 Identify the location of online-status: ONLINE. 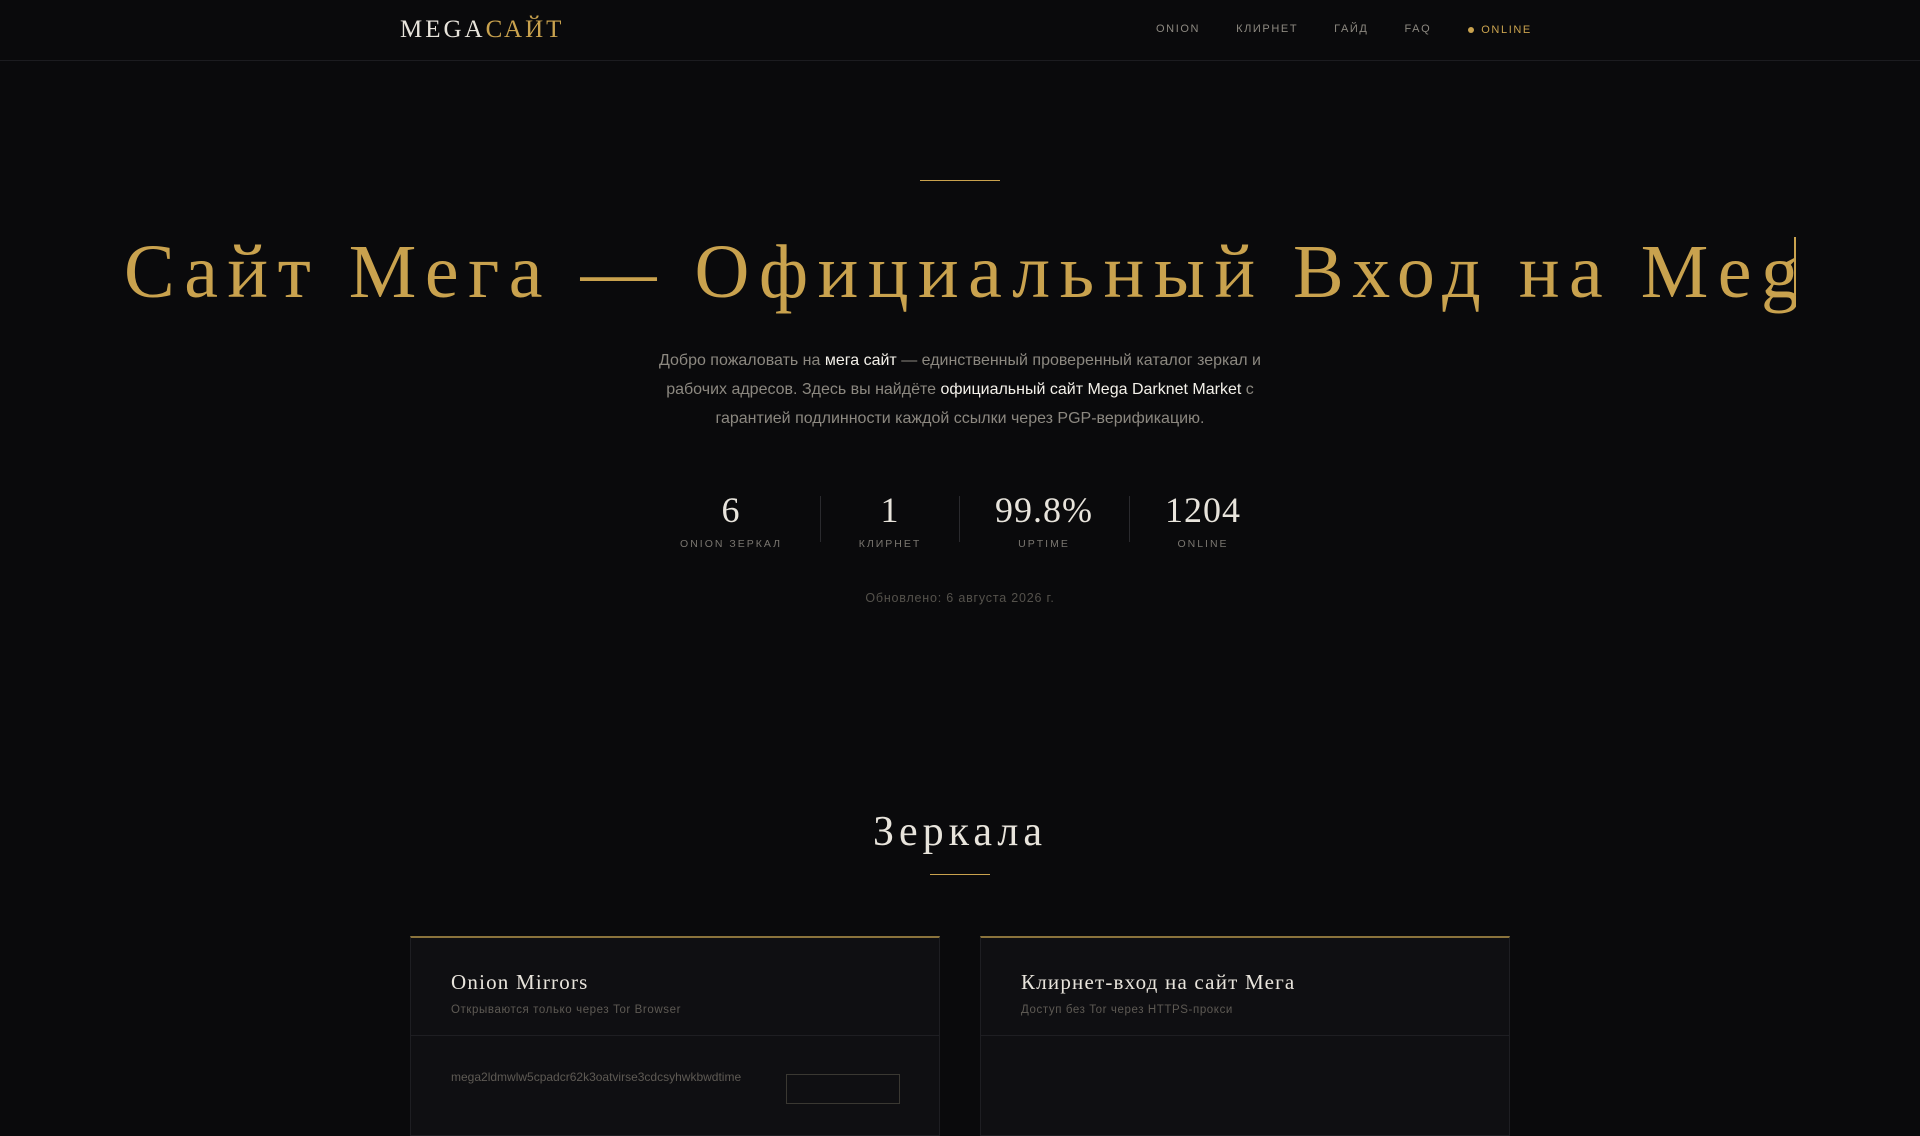
(1500, 30).